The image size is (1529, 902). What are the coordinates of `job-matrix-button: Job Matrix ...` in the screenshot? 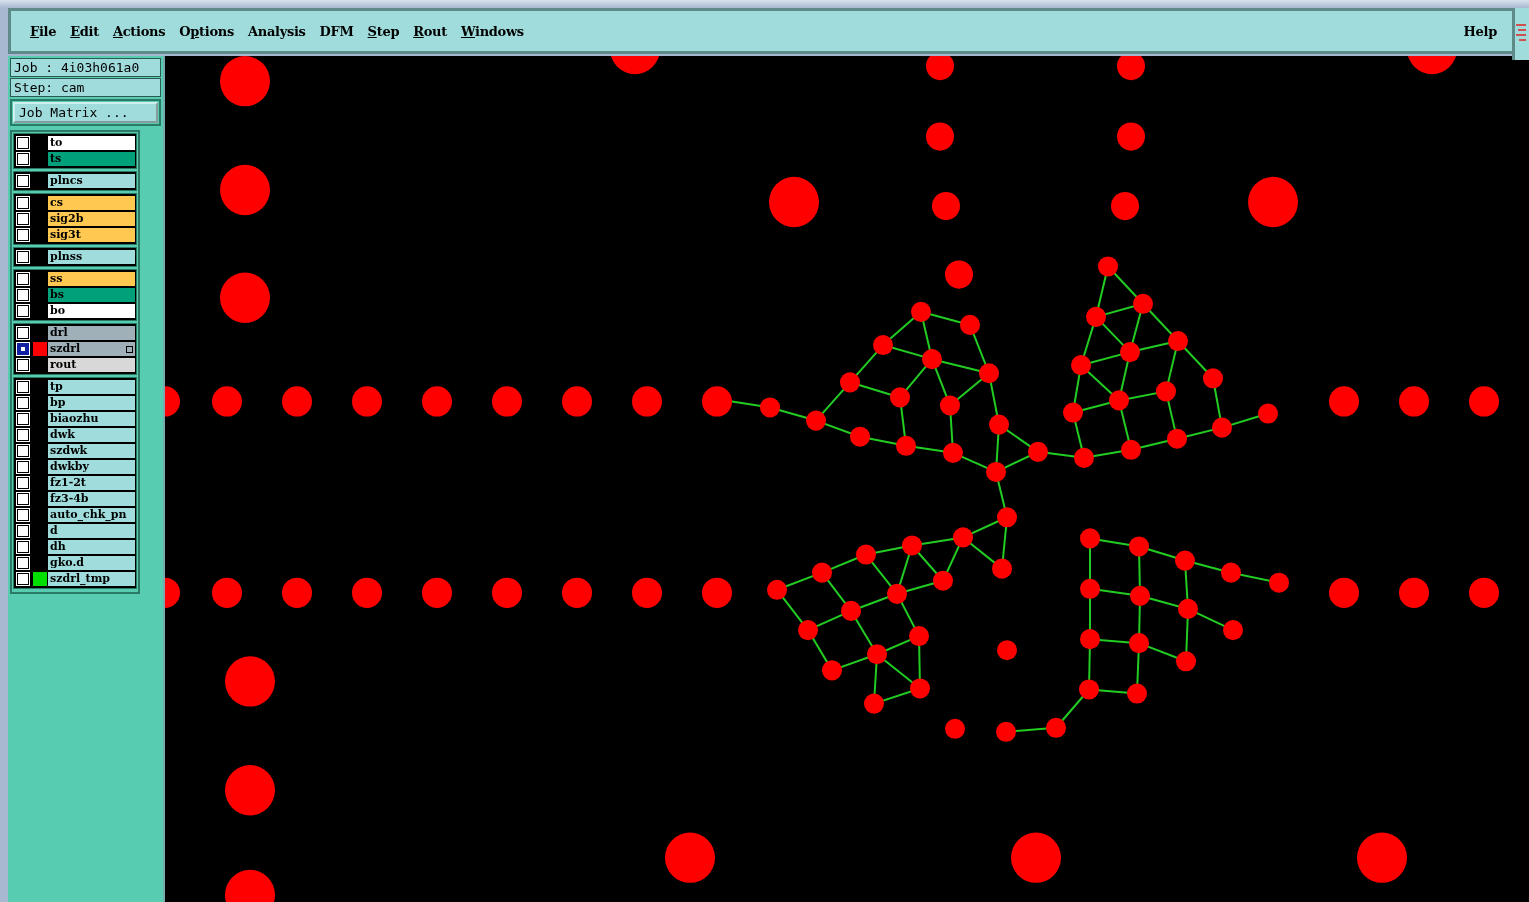 It's located at (85, 112).